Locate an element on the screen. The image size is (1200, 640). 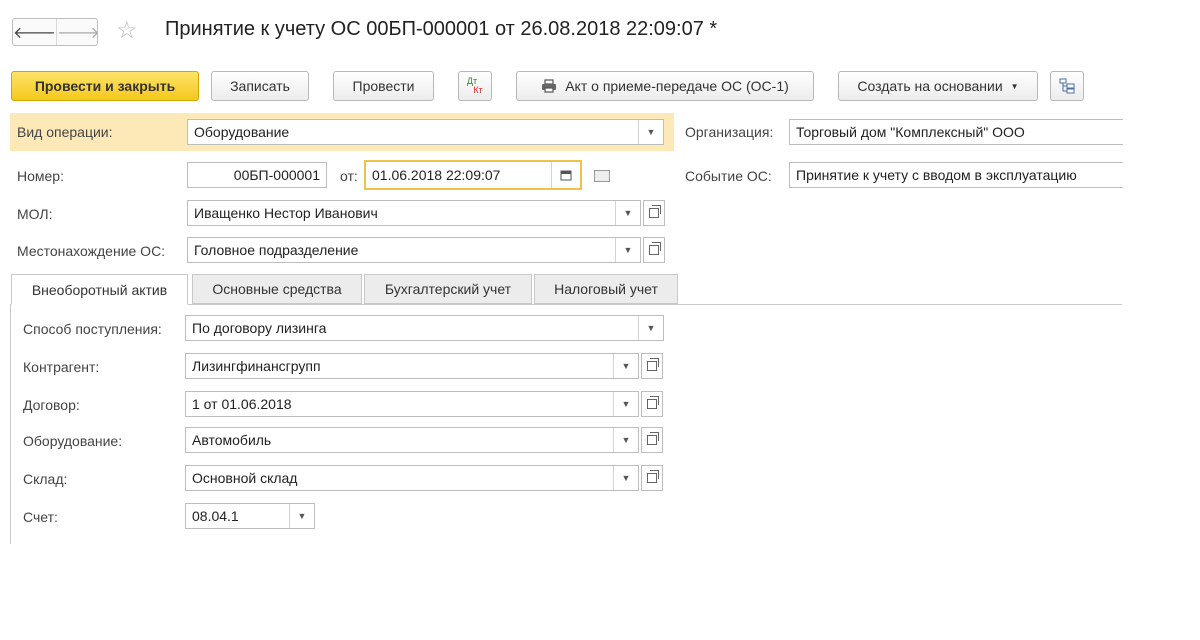
mol-label: МОЛ: is located at coordinates (35, 214).